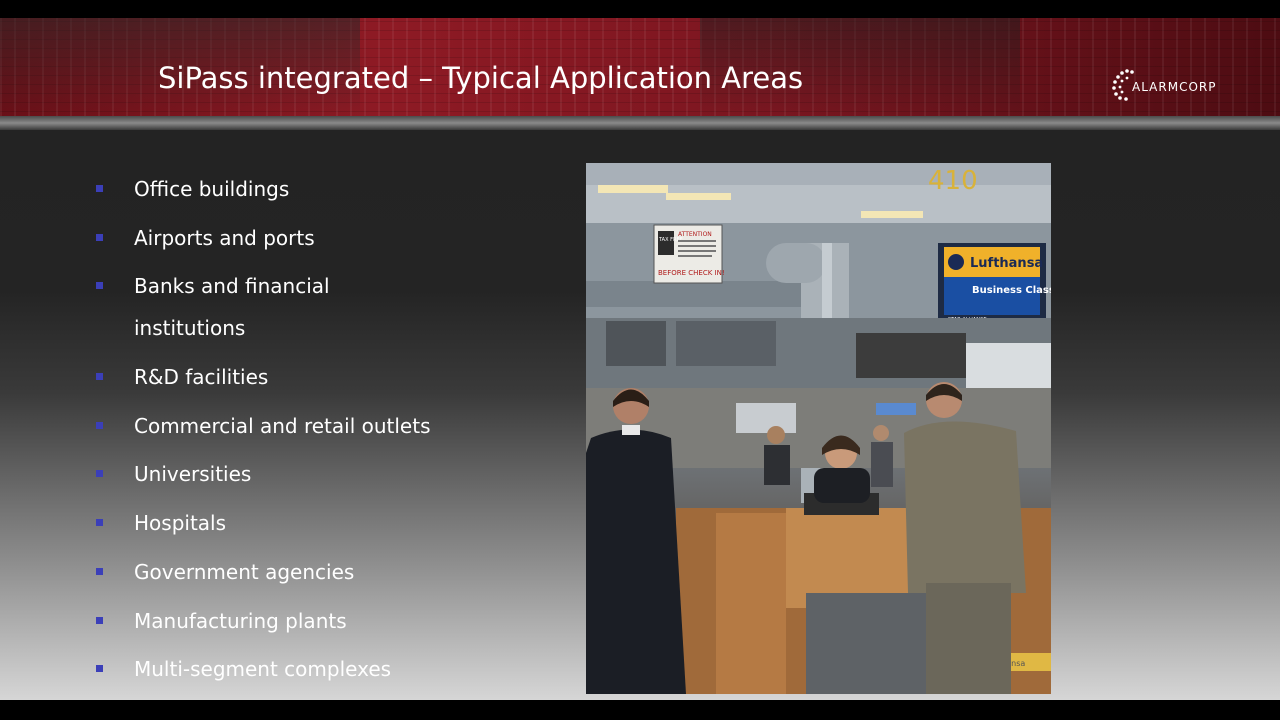  Describe the element at coordinates (691, 273) in the screenshot. I see `notice-footer: BEFORE CHECK IN!` at that location.